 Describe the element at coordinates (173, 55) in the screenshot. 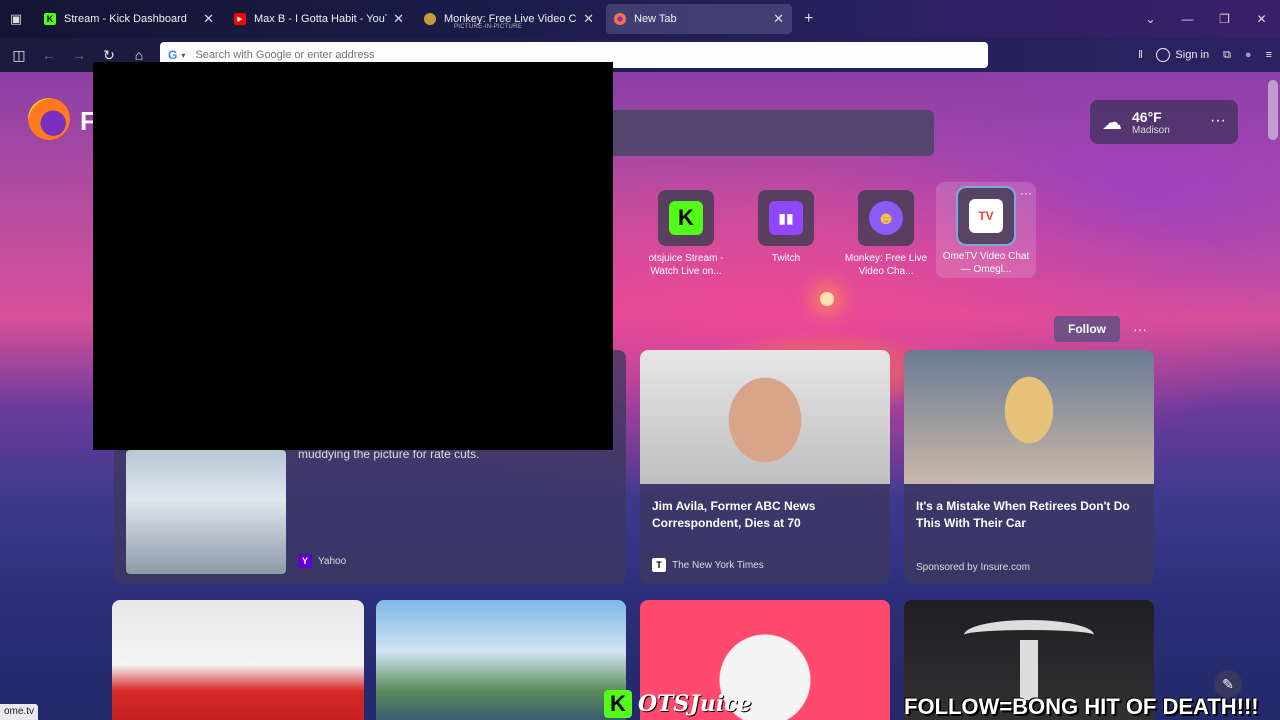

I see `google-icon: G` at that location.